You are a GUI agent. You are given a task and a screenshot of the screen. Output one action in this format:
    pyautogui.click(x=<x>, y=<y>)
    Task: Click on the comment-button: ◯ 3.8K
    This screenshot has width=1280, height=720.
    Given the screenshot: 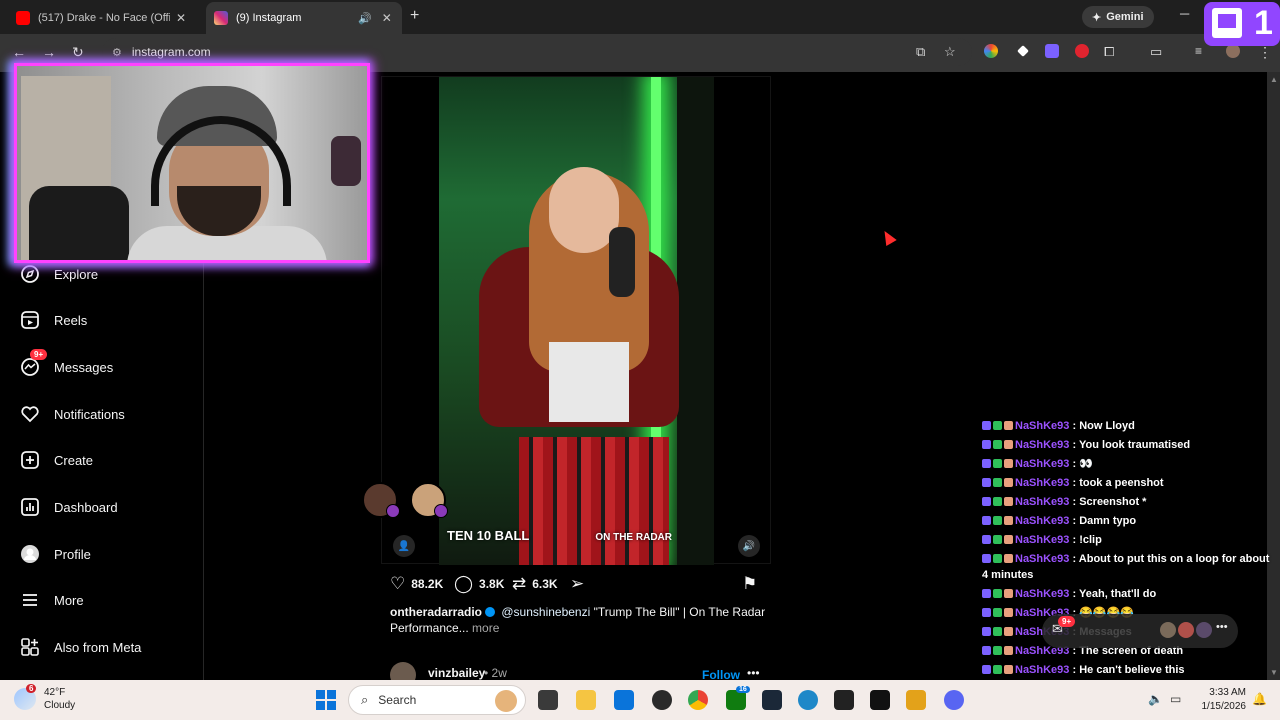 What is the action you would take?
    pyautogui.click(x=479, y=584)
    